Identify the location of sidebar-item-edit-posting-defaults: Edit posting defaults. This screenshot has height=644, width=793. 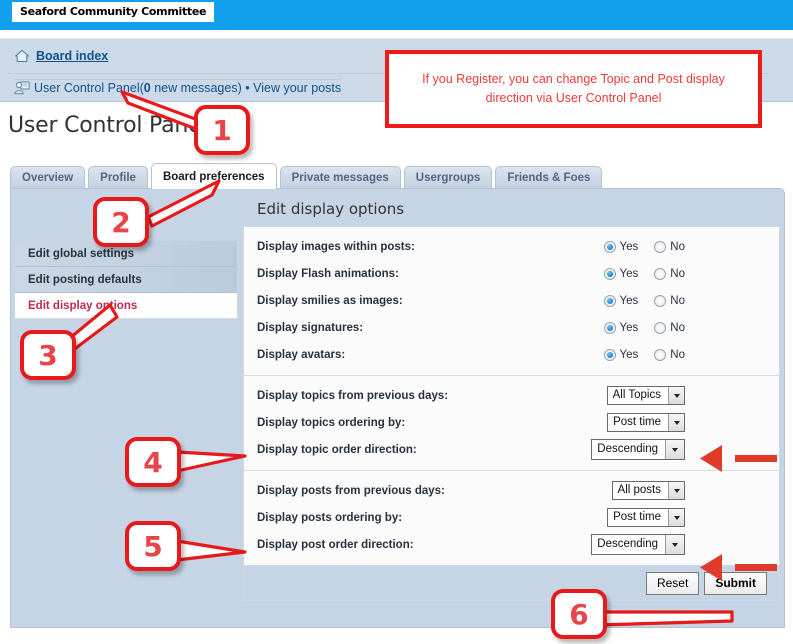
(126, 280).